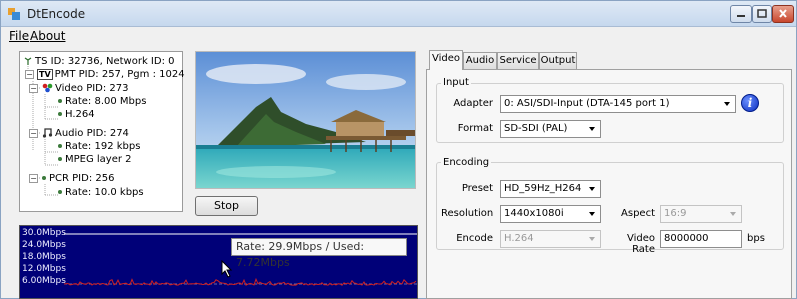 The image size is (797, 299). What do you see at coordinates (536, 128) in the screenshot?
I see `format-select-value: SD-SDI (PAL)` at bounding box center [536, 128].